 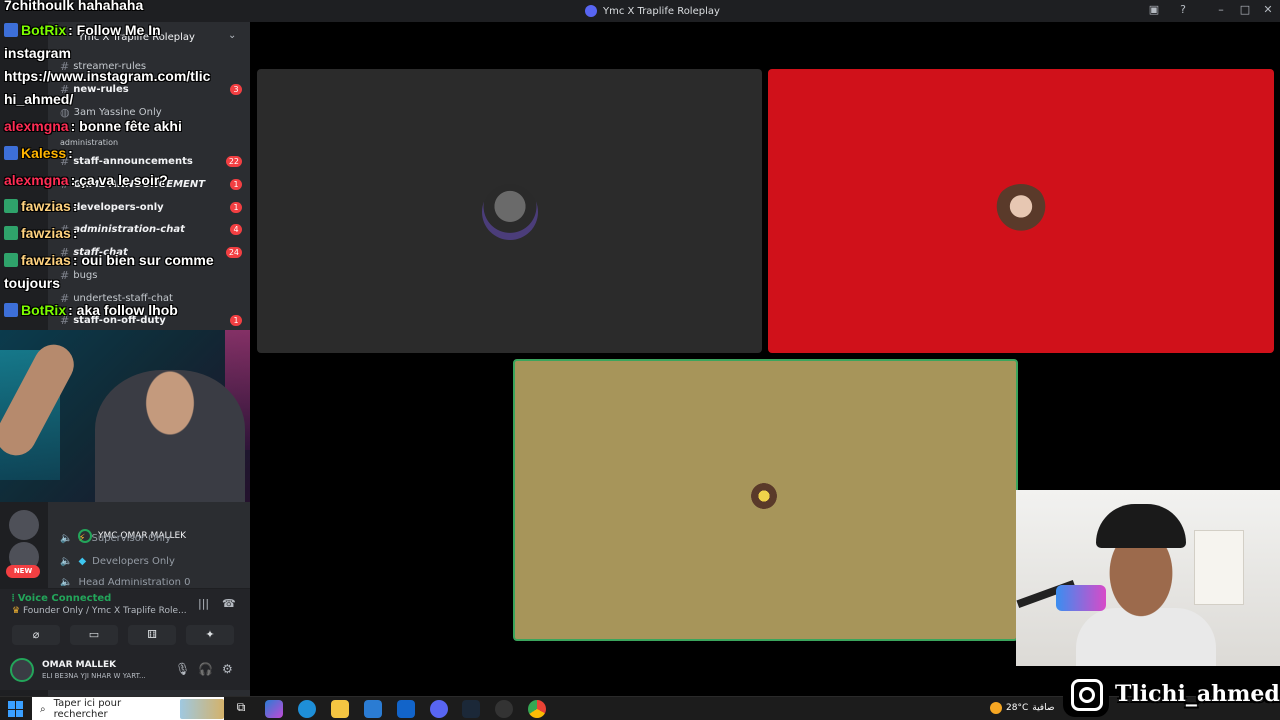 I want to click on window-title-text: Ymc X Traplife Roleplay, so click(x=661, y=11).